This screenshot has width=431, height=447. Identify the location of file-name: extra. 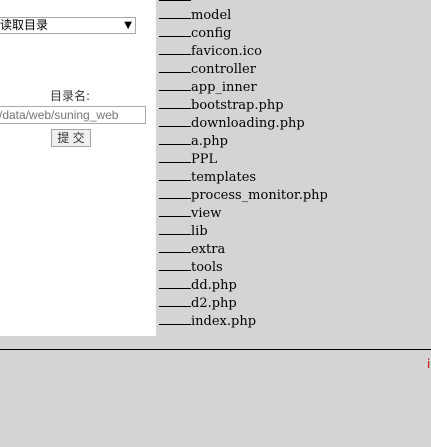
(208, 249).